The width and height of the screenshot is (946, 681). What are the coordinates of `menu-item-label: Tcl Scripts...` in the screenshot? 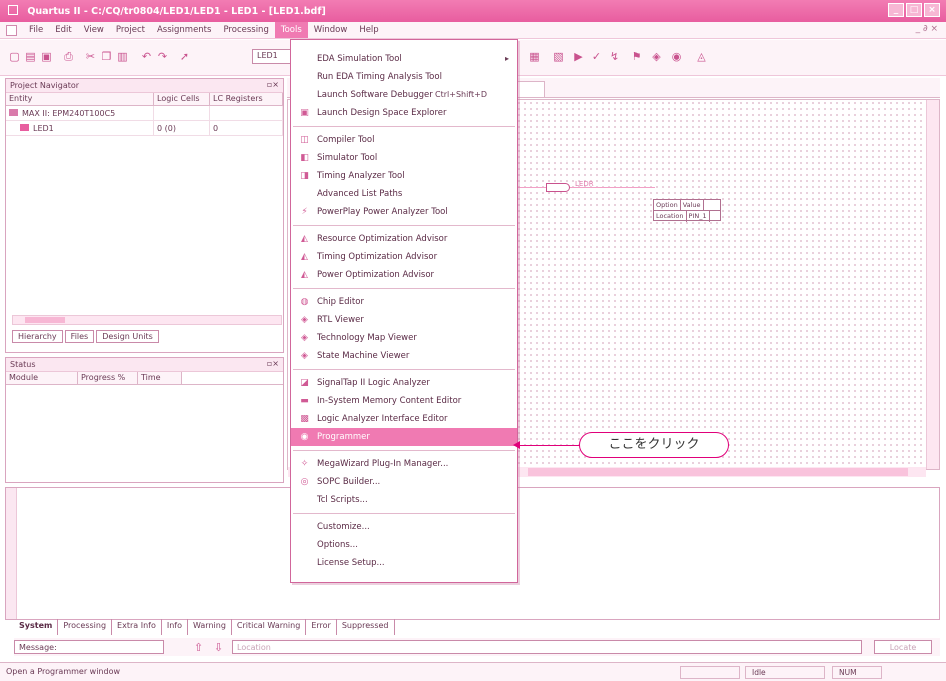 It's located at (342, 500).